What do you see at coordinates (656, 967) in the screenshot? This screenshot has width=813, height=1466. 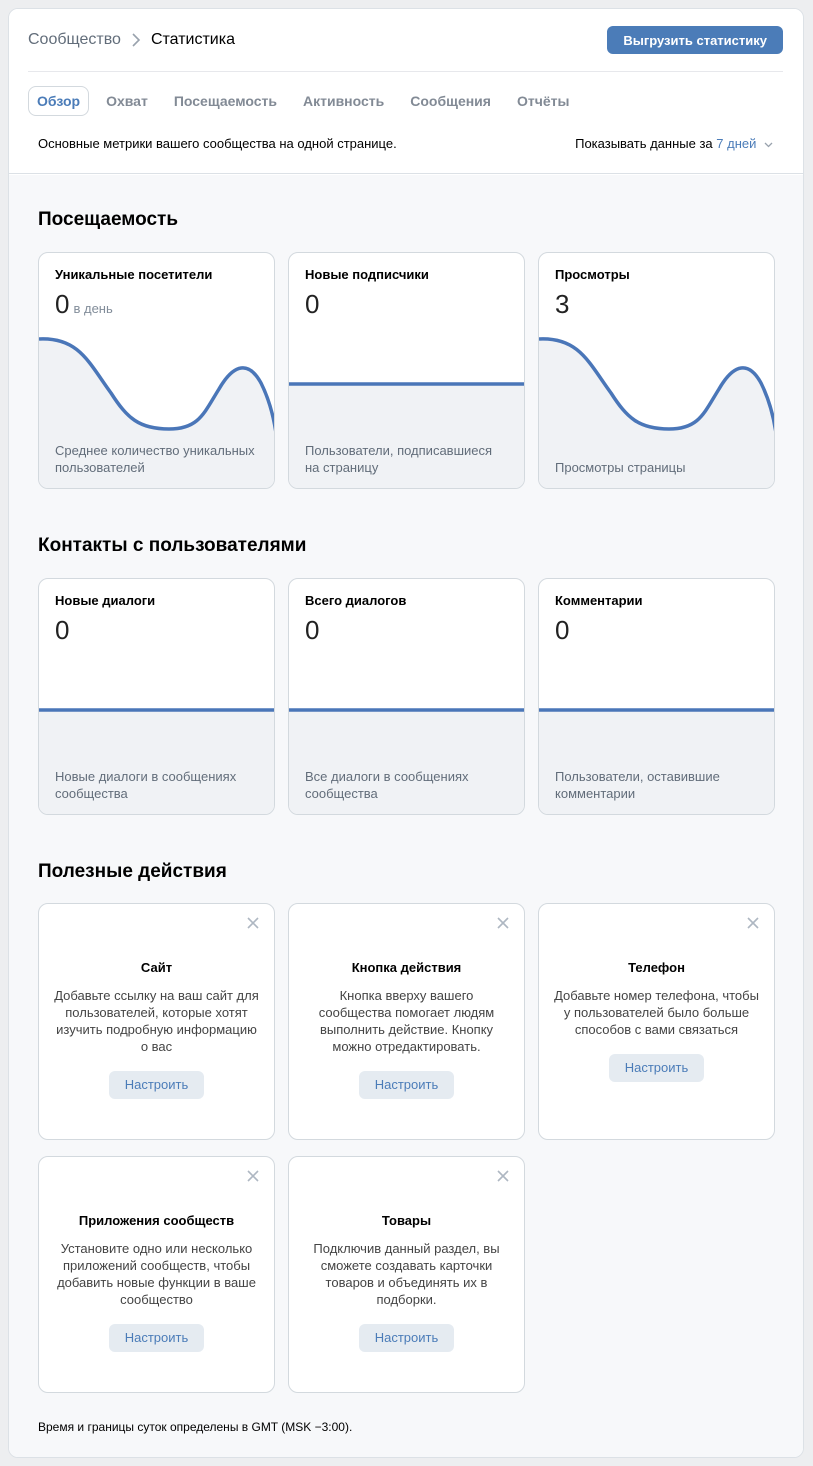 I see `action-title: Телефон` at bounding box center [656, 967].